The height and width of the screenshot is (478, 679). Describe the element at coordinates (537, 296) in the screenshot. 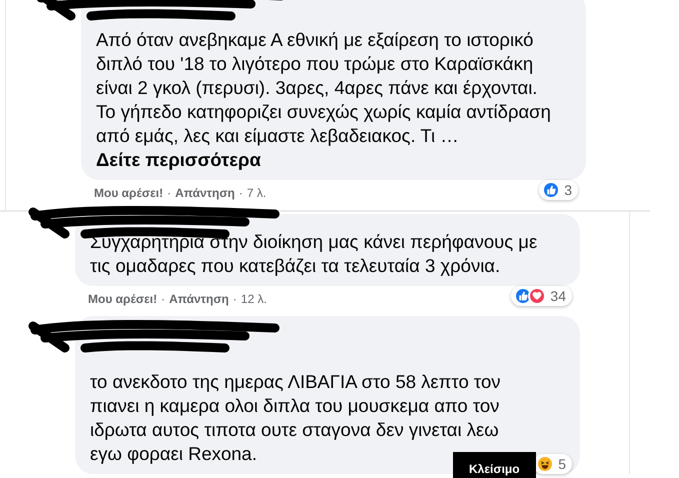

I see `heart-reaction-icon` at that location.